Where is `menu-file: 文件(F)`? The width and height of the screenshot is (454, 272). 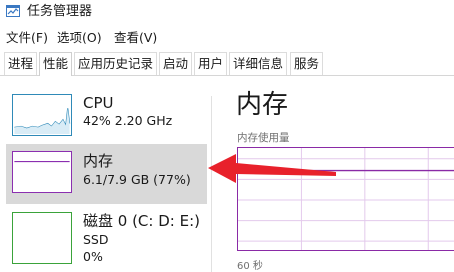
menu-file: 文件(F) is located at coordinates (27, 38).